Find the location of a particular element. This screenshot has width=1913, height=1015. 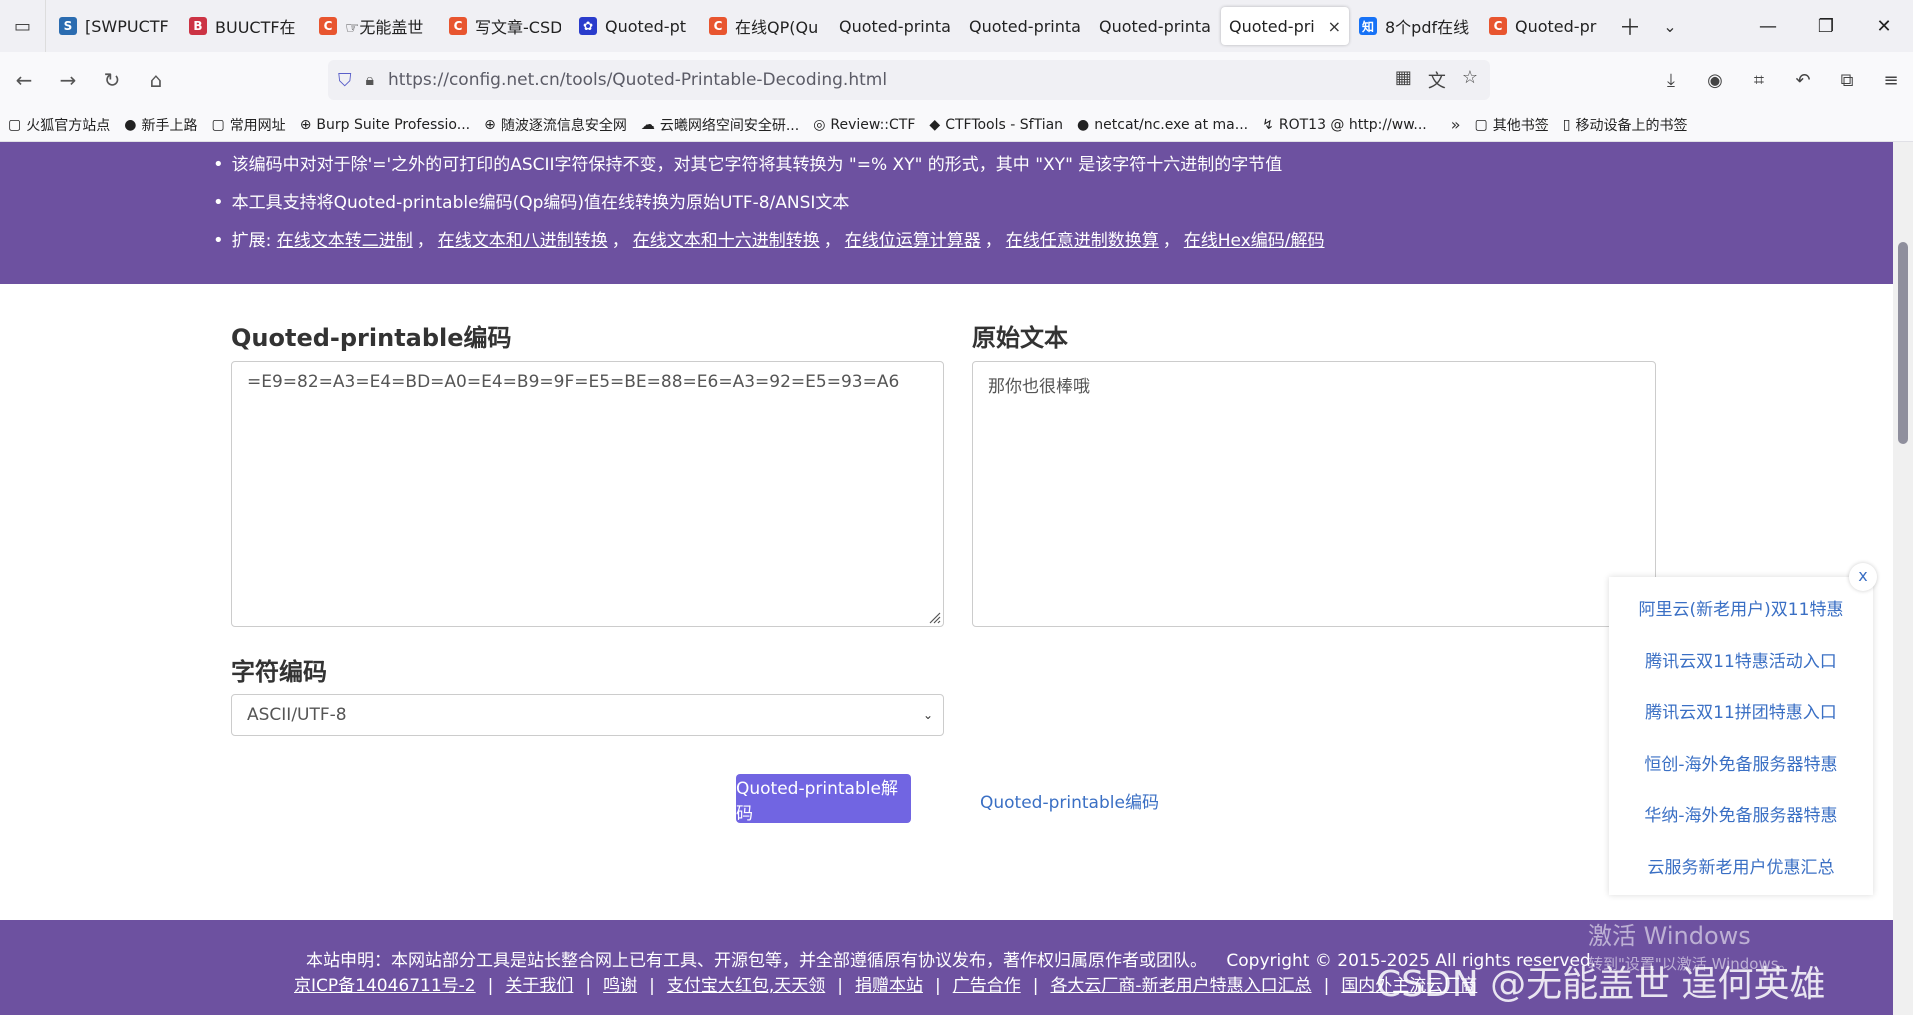

tab-title: BUUCTF在 is located at coordinates (258, 26).